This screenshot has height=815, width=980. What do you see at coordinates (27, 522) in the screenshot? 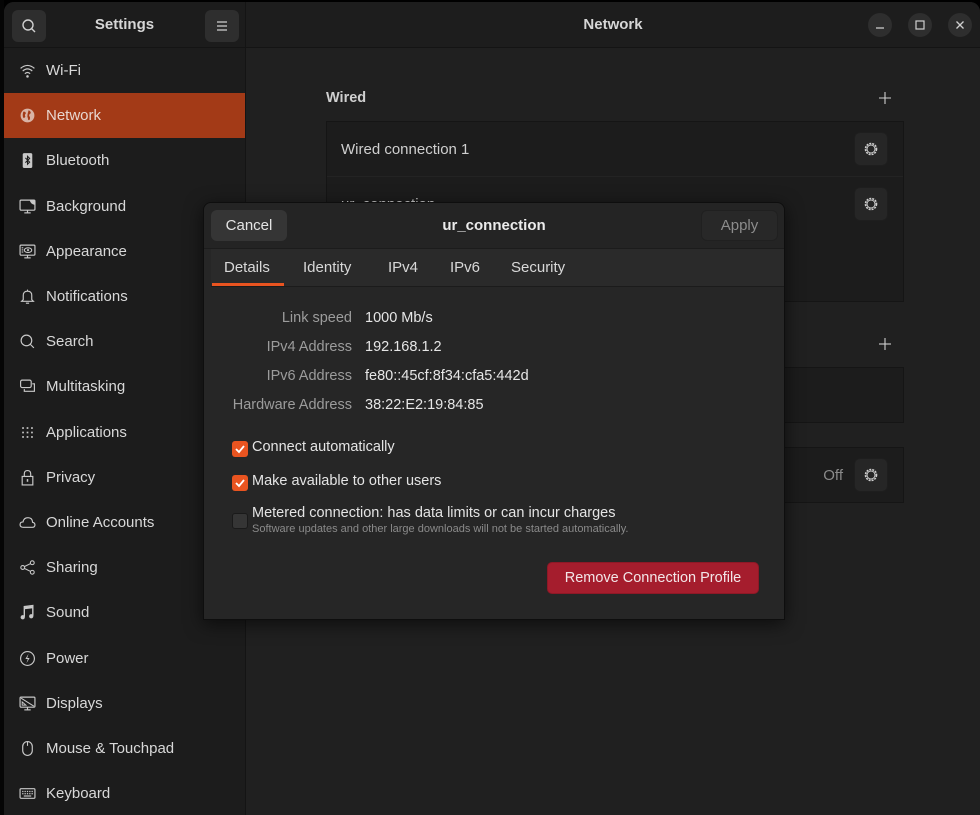
I see `cloud-icon` at bounding box center [27, 522].